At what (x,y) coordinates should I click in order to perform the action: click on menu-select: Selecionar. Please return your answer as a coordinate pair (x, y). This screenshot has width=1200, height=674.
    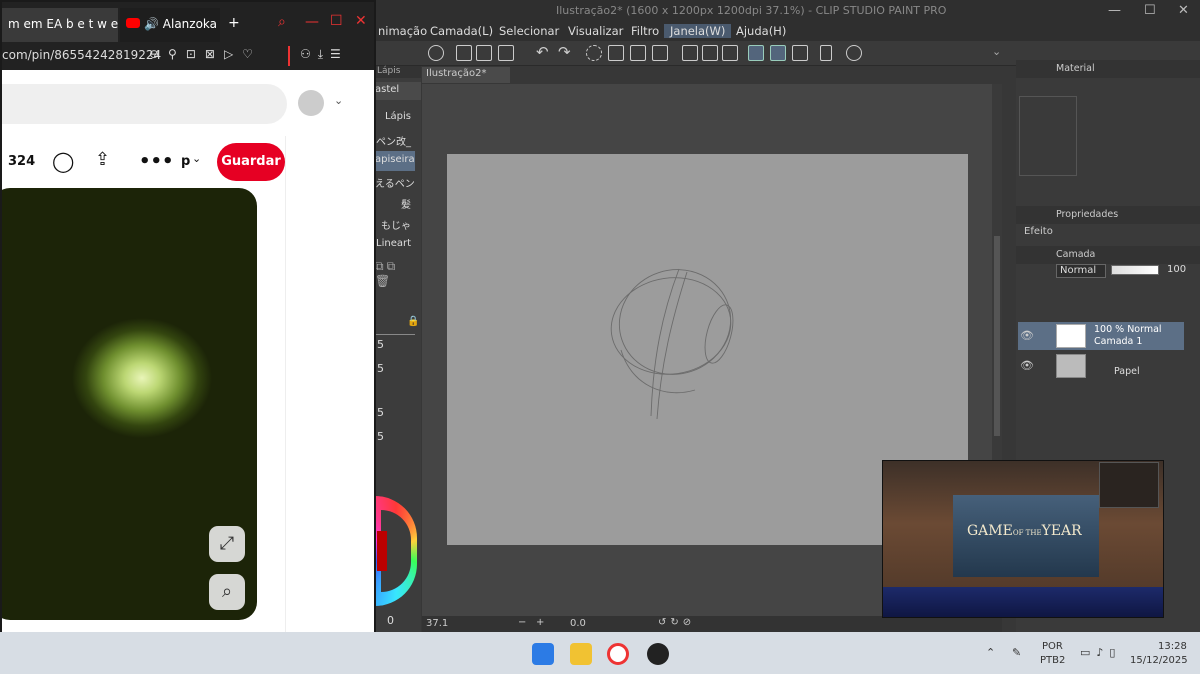
    Looking at the image, I should click on (529, 31).